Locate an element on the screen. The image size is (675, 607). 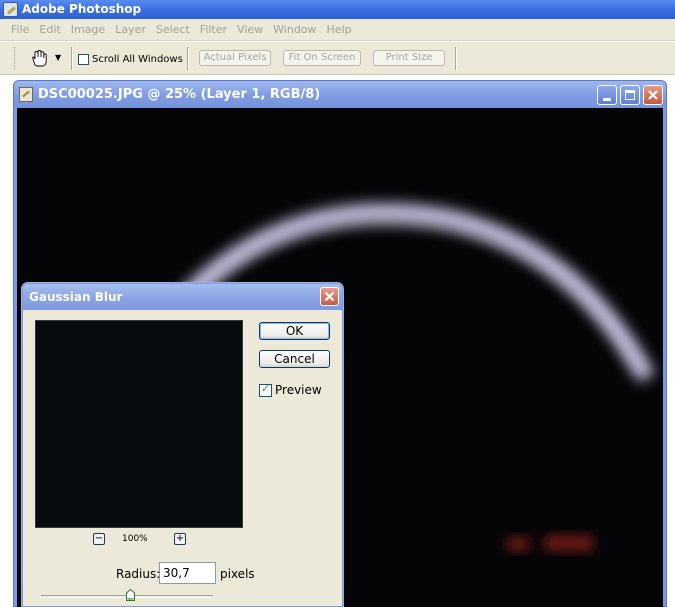
radius-slider-thumb is located at coordinates (130, 595).